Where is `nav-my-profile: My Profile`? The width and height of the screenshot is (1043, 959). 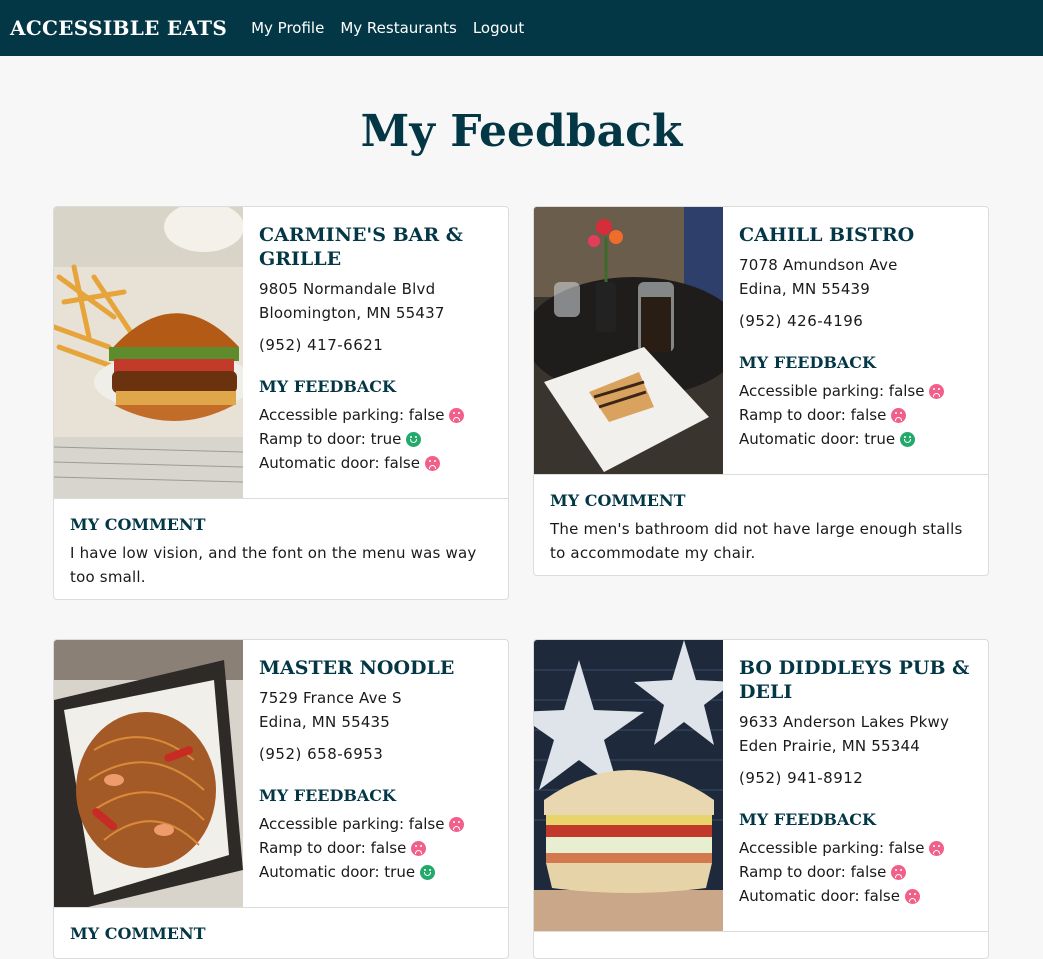
nav-my-profile: My Profile is located at coordinates (287, 28).